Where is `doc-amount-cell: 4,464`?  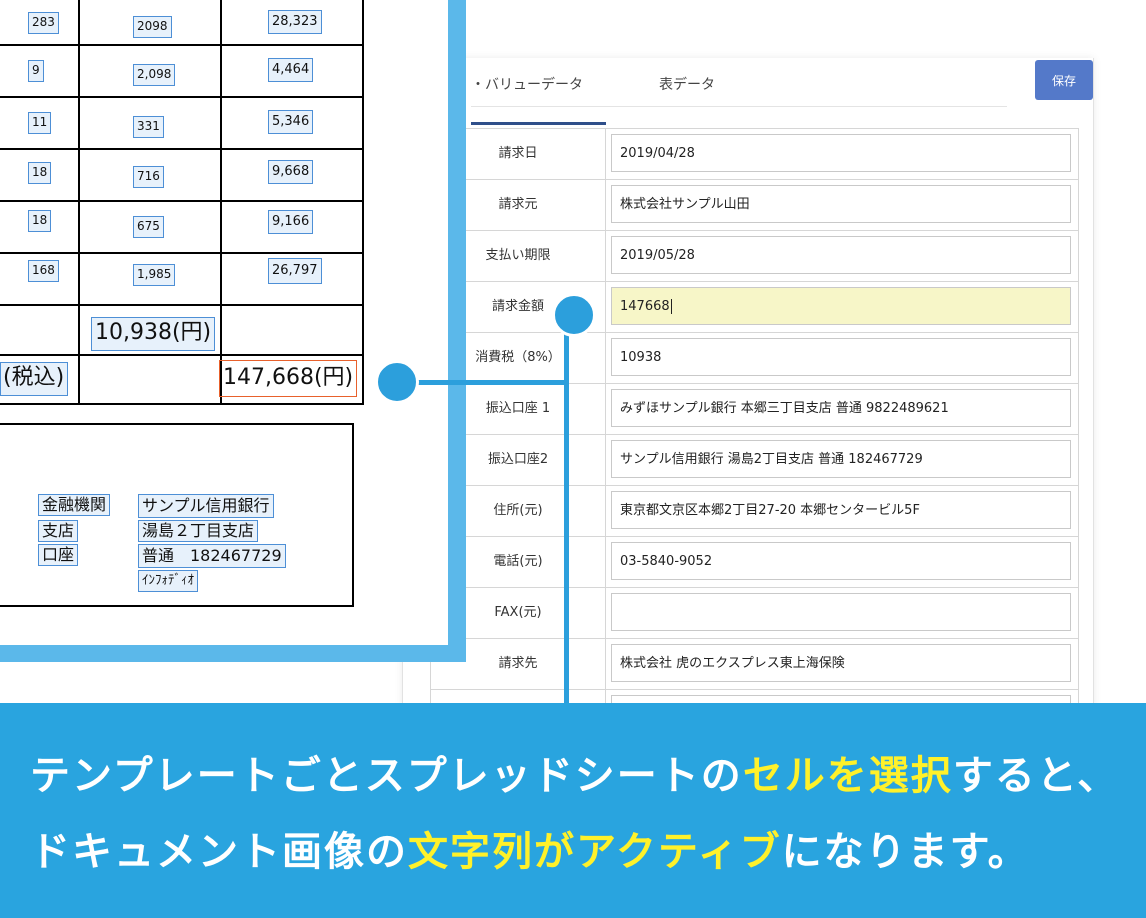
doc-amount-cell: 4,464 is located at coordinates (291, 70).